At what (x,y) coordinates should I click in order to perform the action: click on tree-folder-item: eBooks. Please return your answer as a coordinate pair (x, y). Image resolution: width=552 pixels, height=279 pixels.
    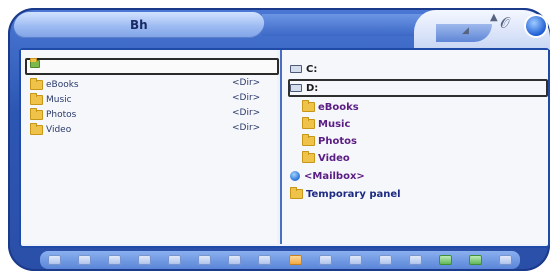
    Looking at the image, I should click on (330, 107).